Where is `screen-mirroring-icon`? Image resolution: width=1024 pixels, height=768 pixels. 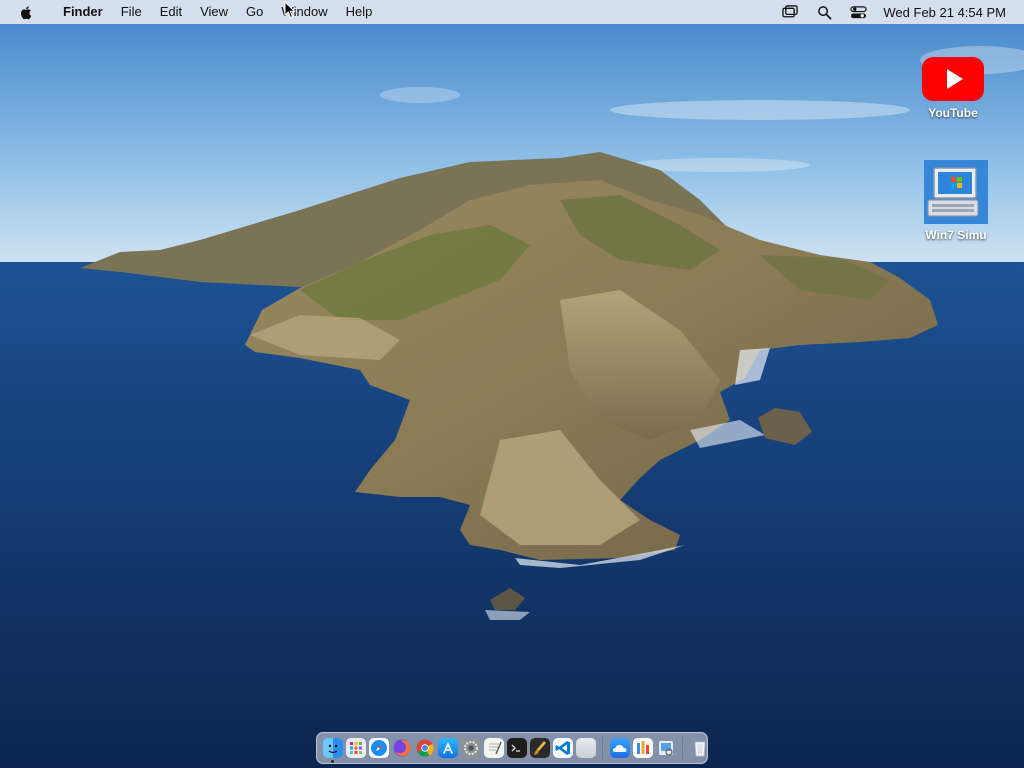
screen-mirroring-icon is located at coordinates (790, 12).